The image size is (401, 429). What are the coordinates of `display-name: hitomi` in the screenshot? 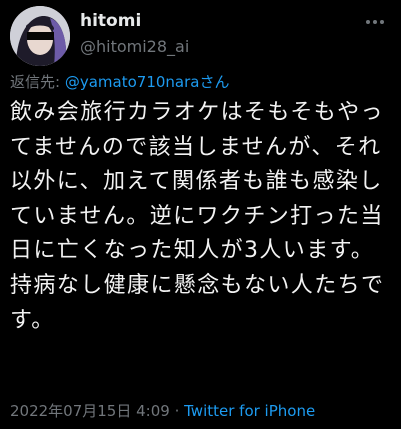 It's located at (110, 21).